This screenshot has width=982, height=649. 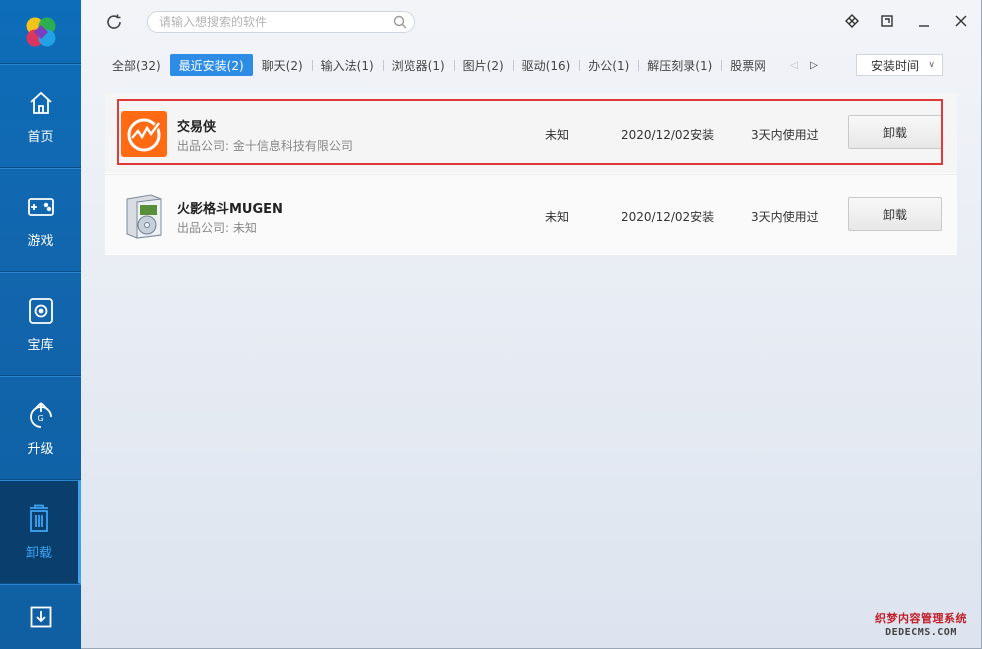 What do you see at coordinates (924, 26) in the screenshot?
I see `minimize-icon` at bounding box center [924, 26].